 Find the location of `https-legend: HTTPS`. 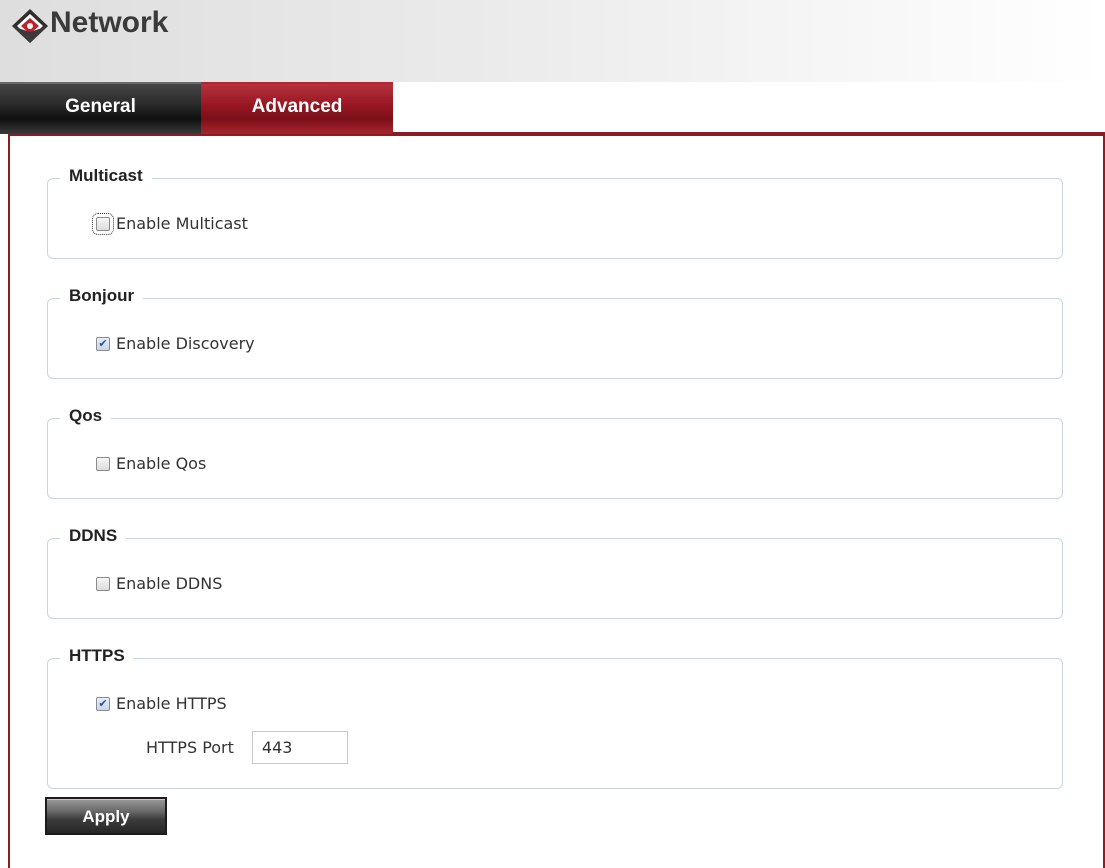

https-legend: HTTPS is located at coordinates (97, 656).